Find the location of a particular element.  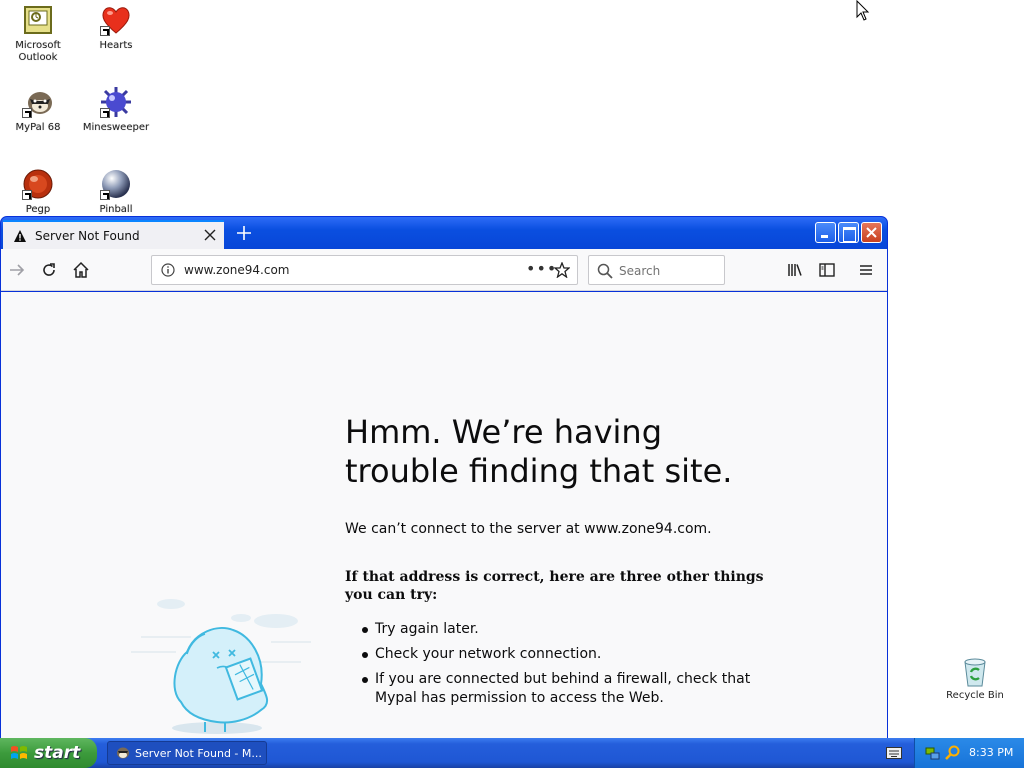

desktop-icon-pinball: Pinball is located at coordinates (116, 192).